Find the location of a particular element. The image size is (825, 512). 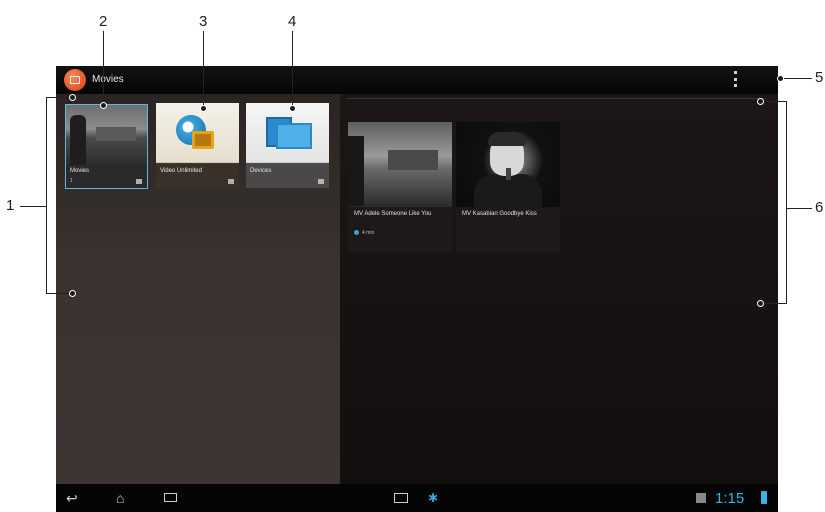

callout-6-bracket is located at coordinates (786, 202).